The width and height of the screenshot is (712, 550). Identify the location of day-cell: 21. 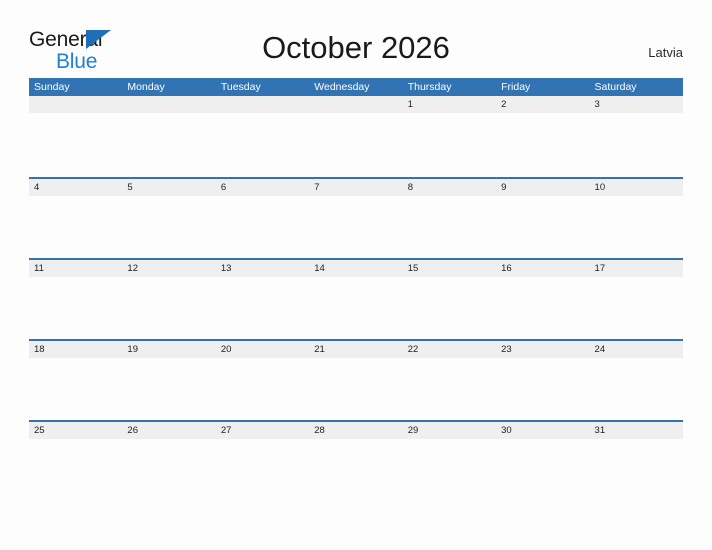
(355, 349).